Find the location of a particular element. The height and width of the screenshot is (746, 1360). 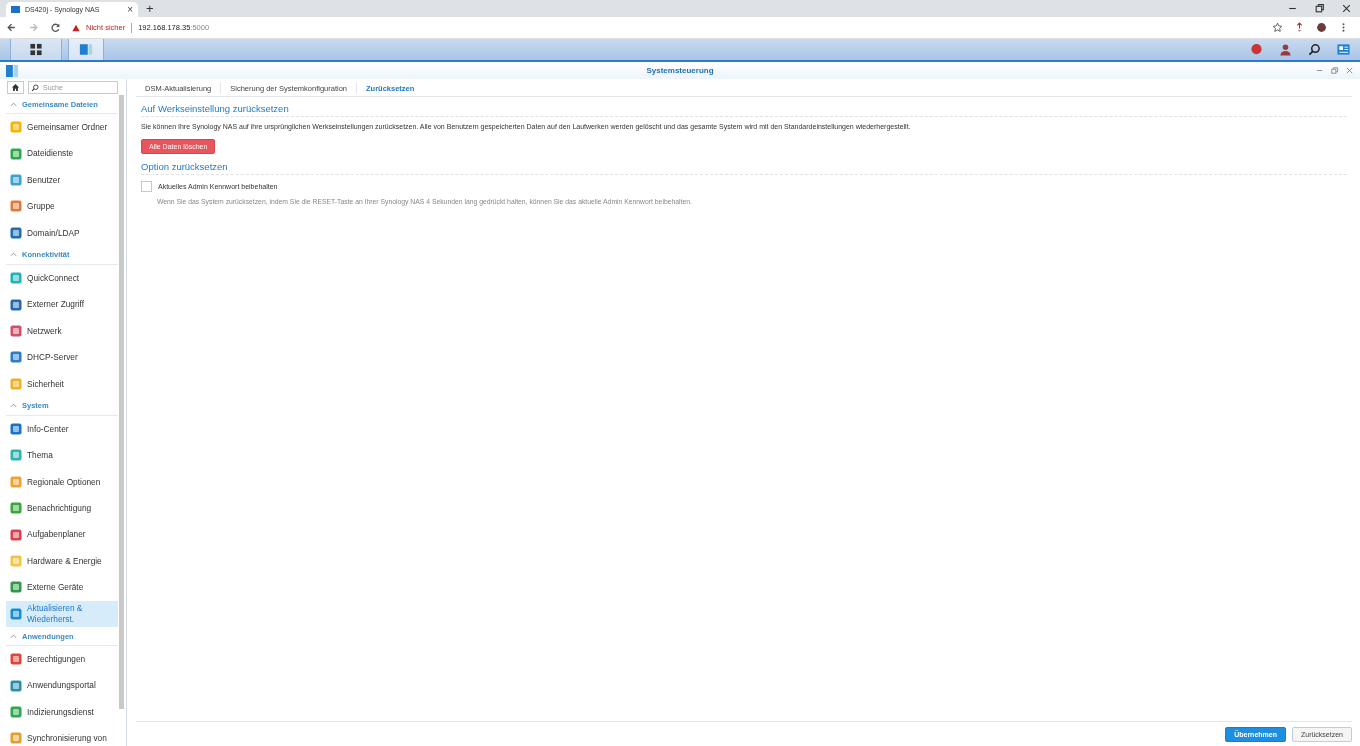

home-button is located at coordinates (15, 87).